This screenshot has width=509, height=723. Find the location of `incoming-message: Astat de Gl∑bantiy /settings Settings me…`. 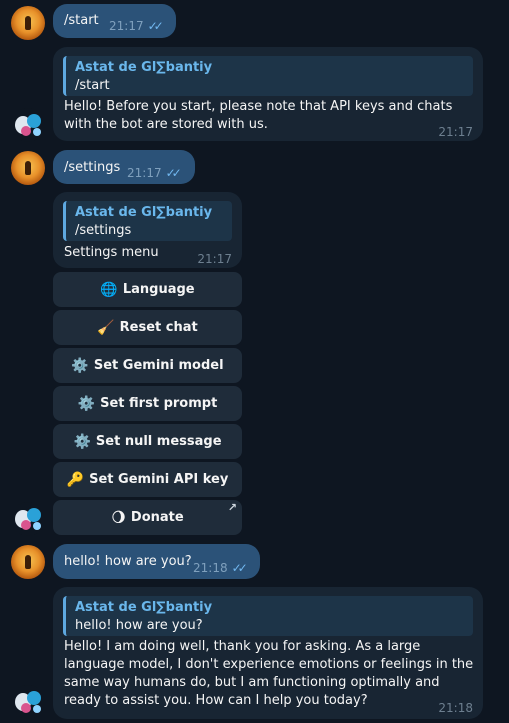

incoming-message: Astat de Gl∑bantiy /settings Settings me… is located at coordinates (147, 230).